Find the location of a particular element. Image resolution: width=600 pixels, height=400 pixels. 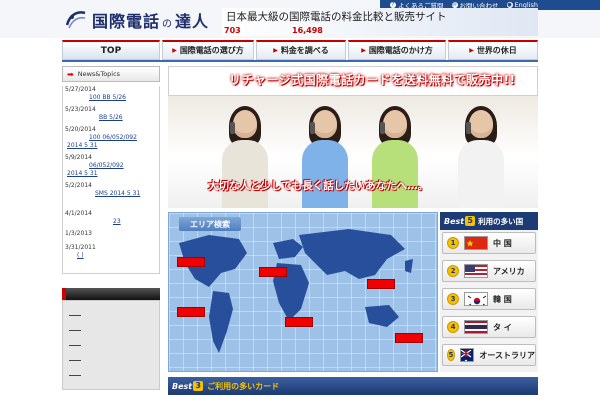

news-date: 5/27/2014 is located at coordinates (80, 89).